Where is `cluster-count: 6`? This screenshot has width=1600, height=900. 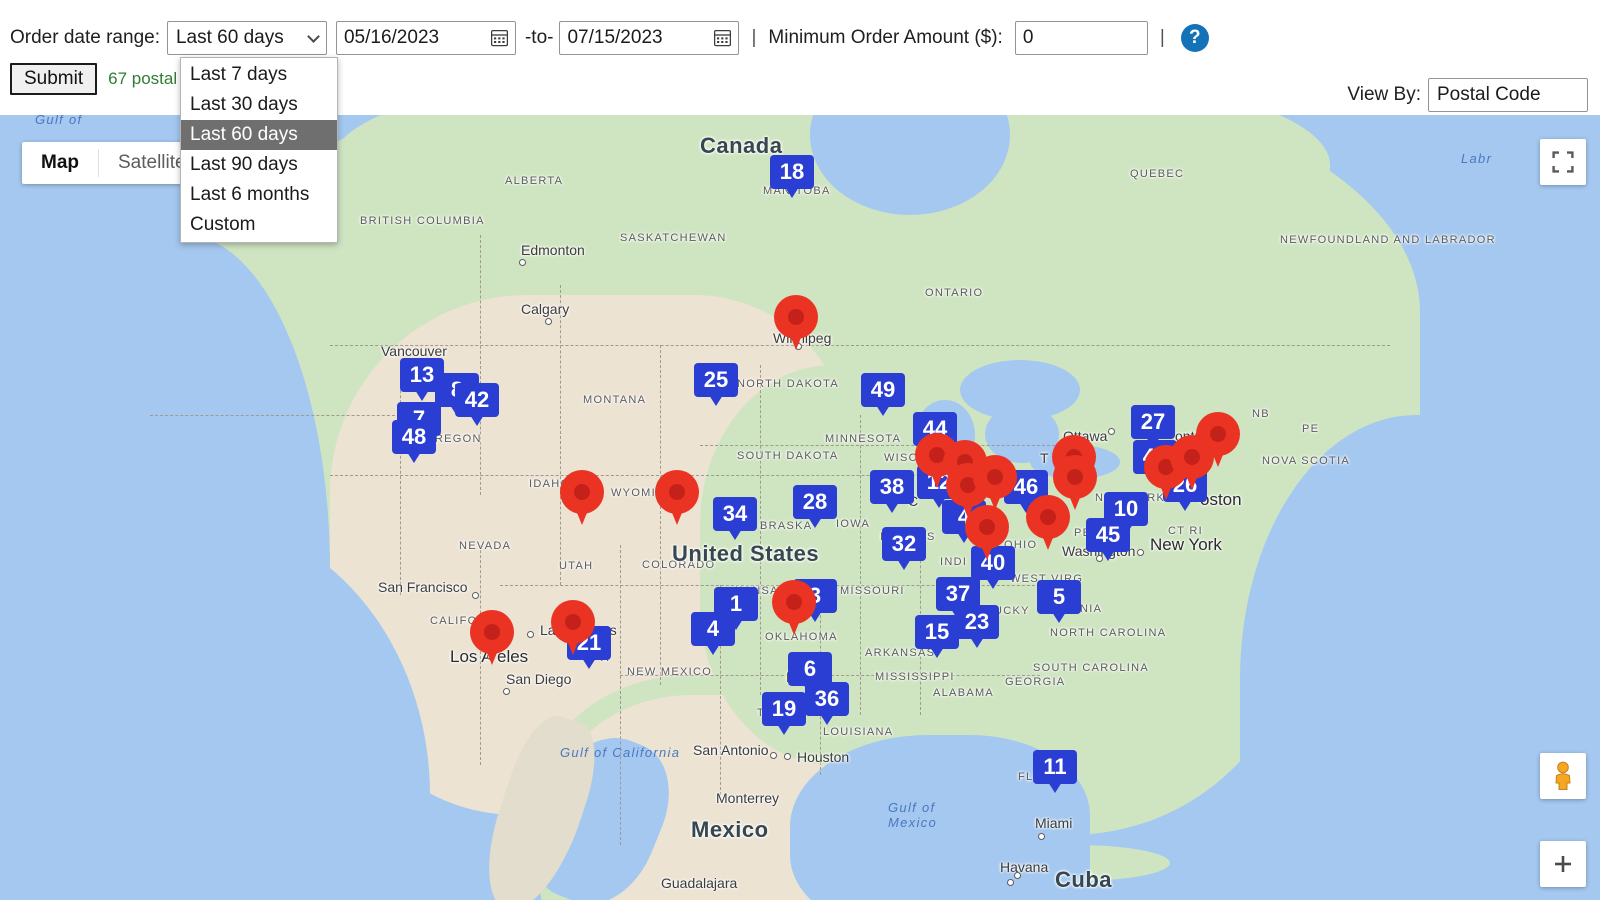 cluster-count: 6 is located at coordinates (810, 668).